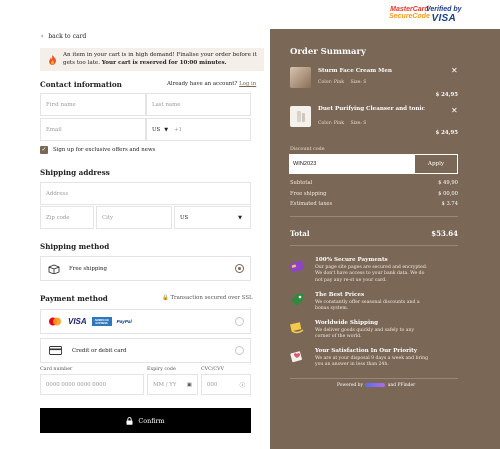 This screenshot has width=500, height=449. Describe the element at coordinates (239, 321) in the screenshot. I see `card-brands-radio` at that location.